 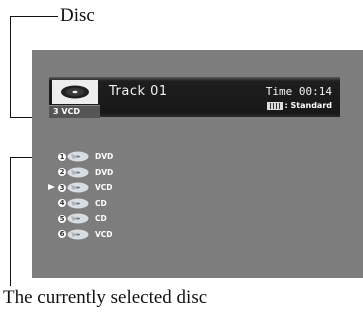 I want to click on disc-number: 3, so click(x=62, y=187).